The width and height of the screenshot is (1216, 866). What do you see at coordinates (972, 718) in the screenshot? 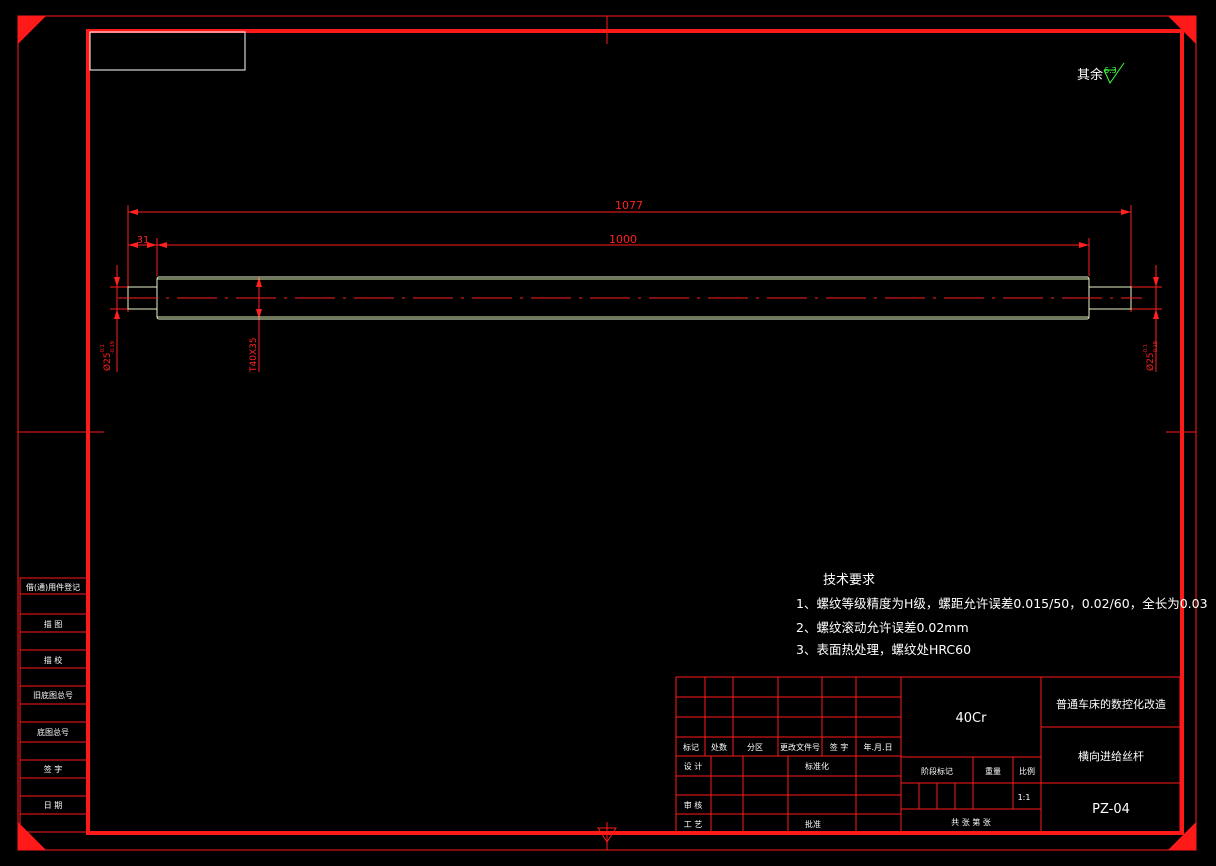
I see `material: 40Cr` at bounding box center [972, 718].